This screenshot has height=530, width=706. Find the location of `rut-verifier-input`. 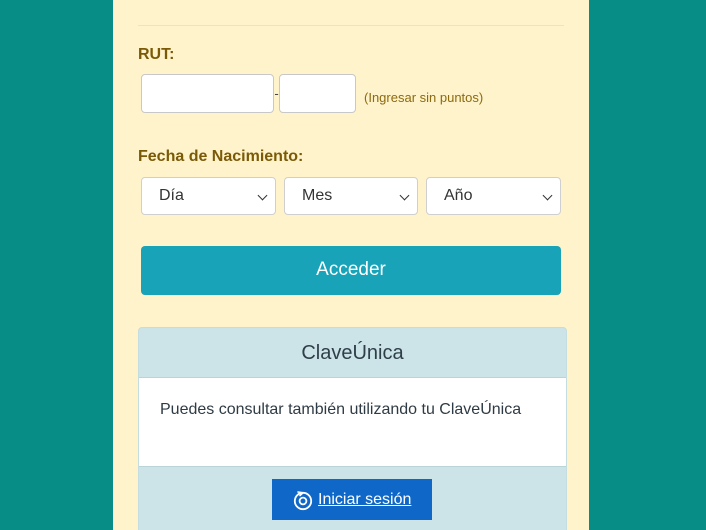

rut-verifier-input is located at coordinates (317, 93).